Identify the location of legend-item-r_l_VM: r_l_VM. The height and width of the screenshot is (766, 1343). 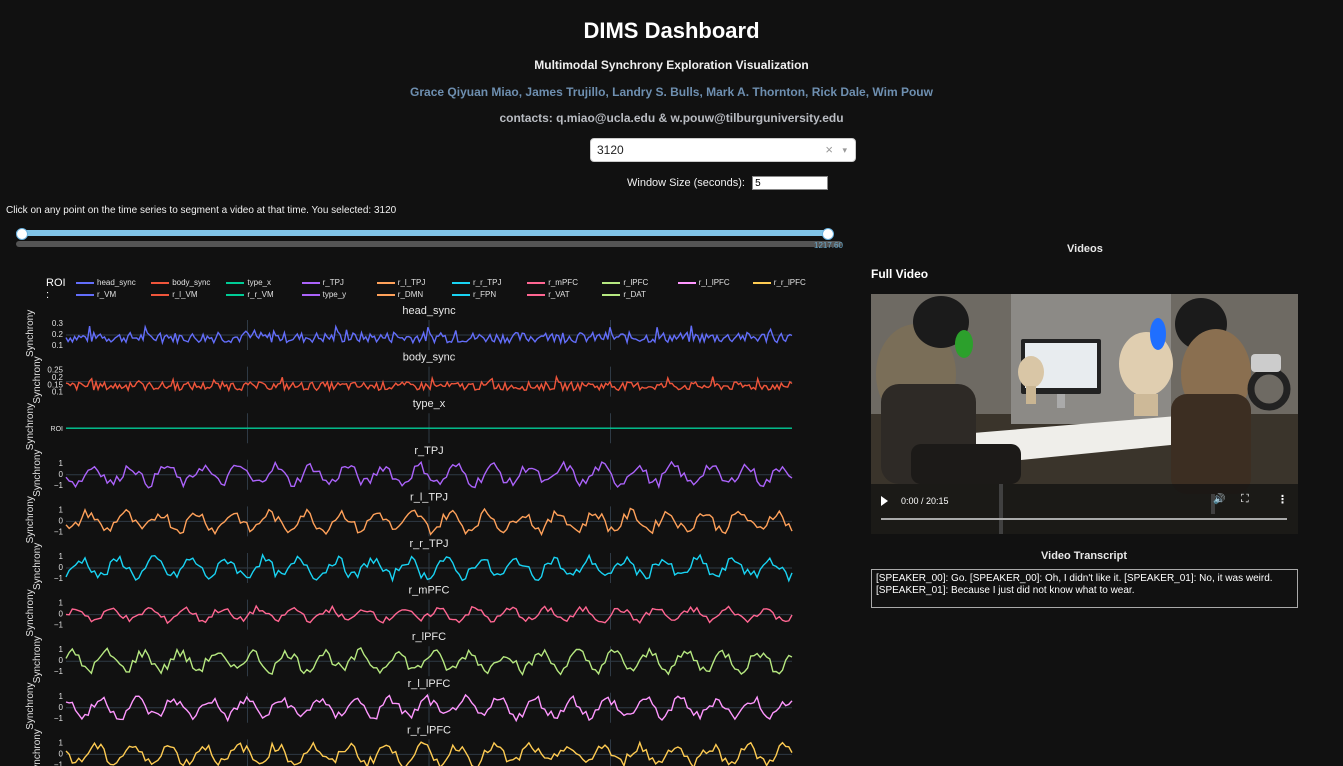
(174, 294).